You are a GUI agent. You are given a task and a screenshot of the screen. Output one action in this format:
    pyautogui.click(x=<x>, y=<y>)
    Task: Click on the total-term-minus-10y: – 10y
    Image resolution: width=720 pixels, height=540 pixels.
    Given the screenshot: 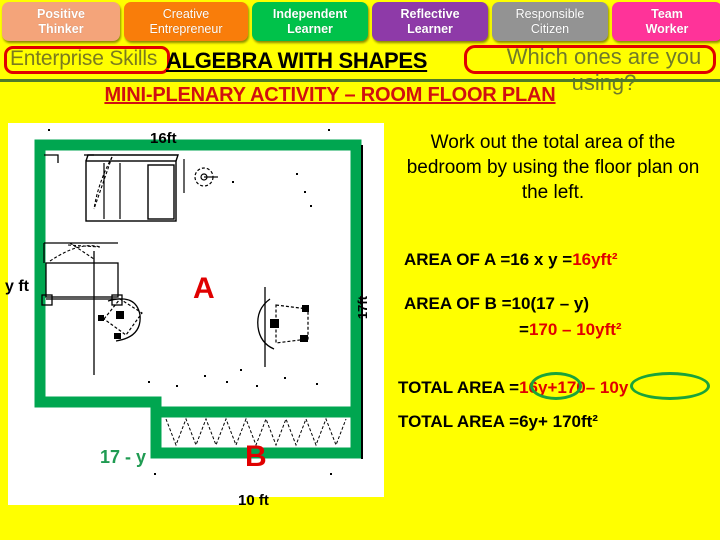 What is the action you would take?
    pyautogui.click(x=607, y=387)
    